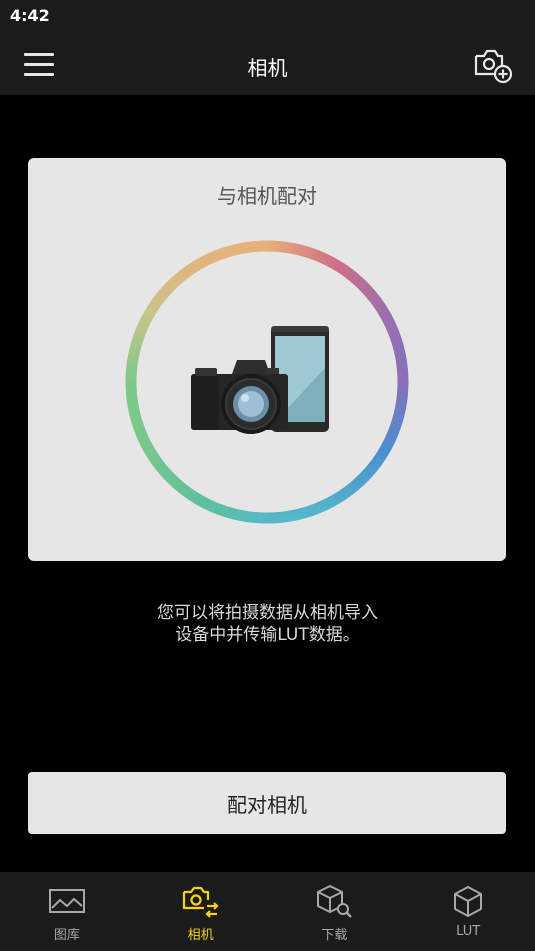 This screenshot has height=951, width=535. What do you see at coordinates (267, 196) in the screenshot?
I see `card-title: 与相机配对` at bounding box center [267, 196].